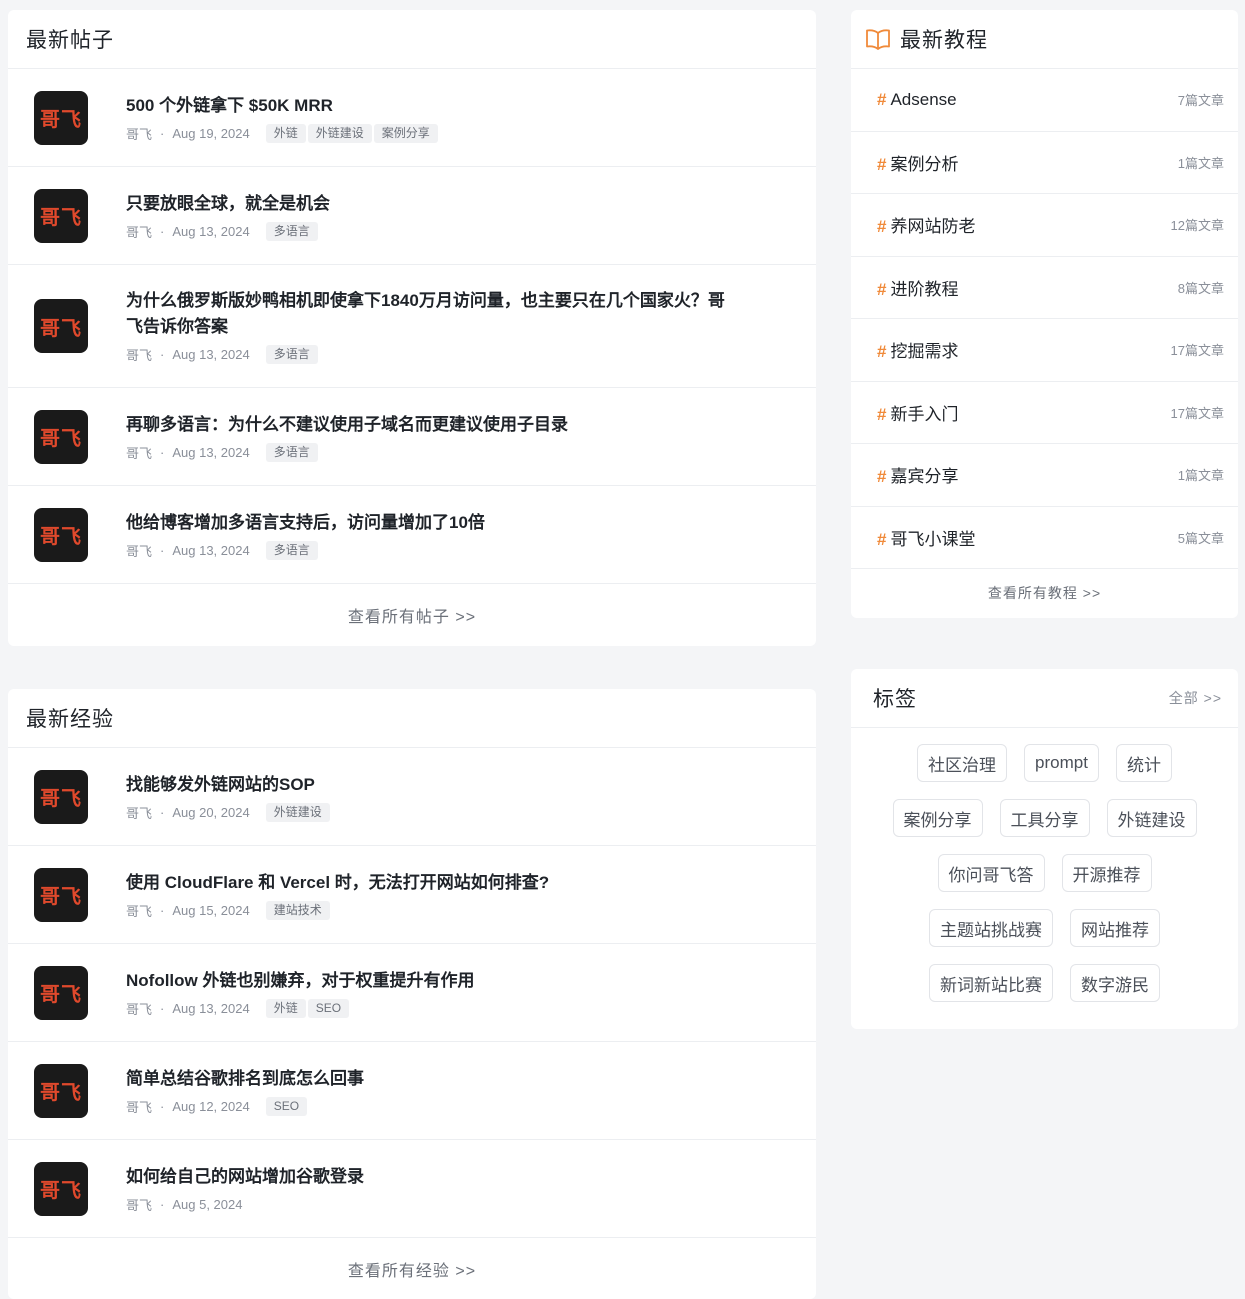  I want to click on tag-pill: 外链建设, so click(1151, 818).